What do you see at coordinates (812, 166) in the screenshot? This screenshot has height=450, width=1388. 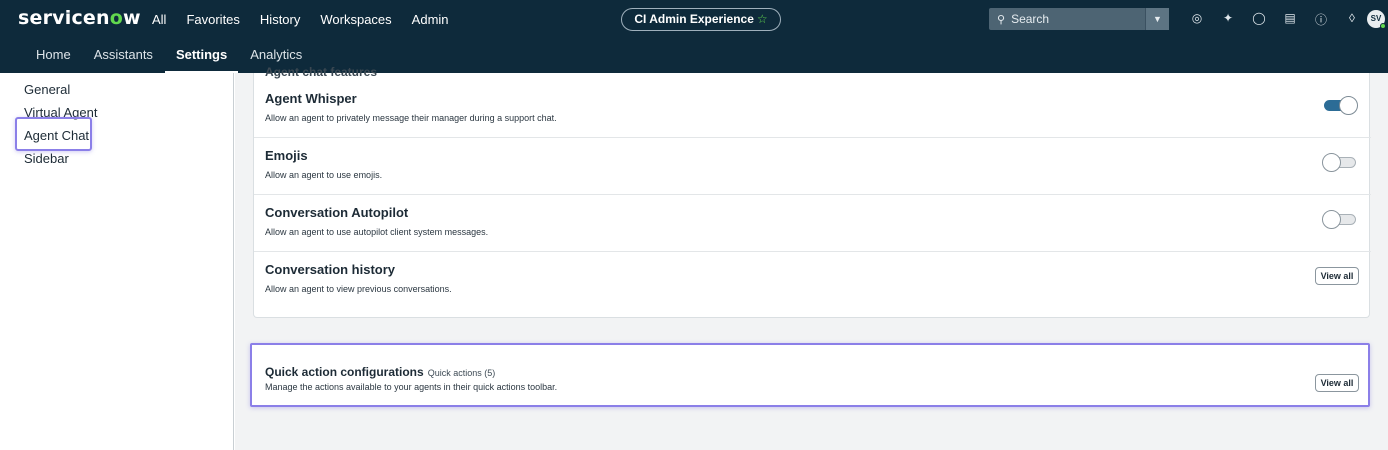 I see `setting-row-emojis: Emojis Allow an agent to use emojis.` at bounding box center [812, 166].